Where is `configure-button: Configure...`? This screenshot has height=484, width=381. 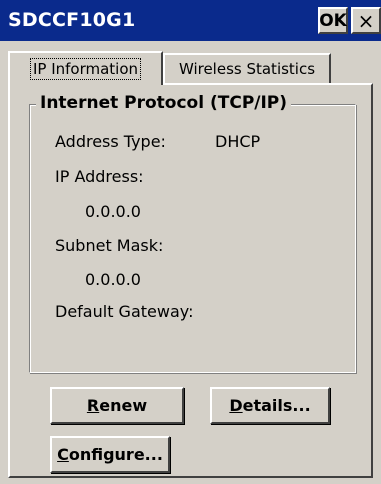 configure-button: Configure... is located at coordinates (110, 454).